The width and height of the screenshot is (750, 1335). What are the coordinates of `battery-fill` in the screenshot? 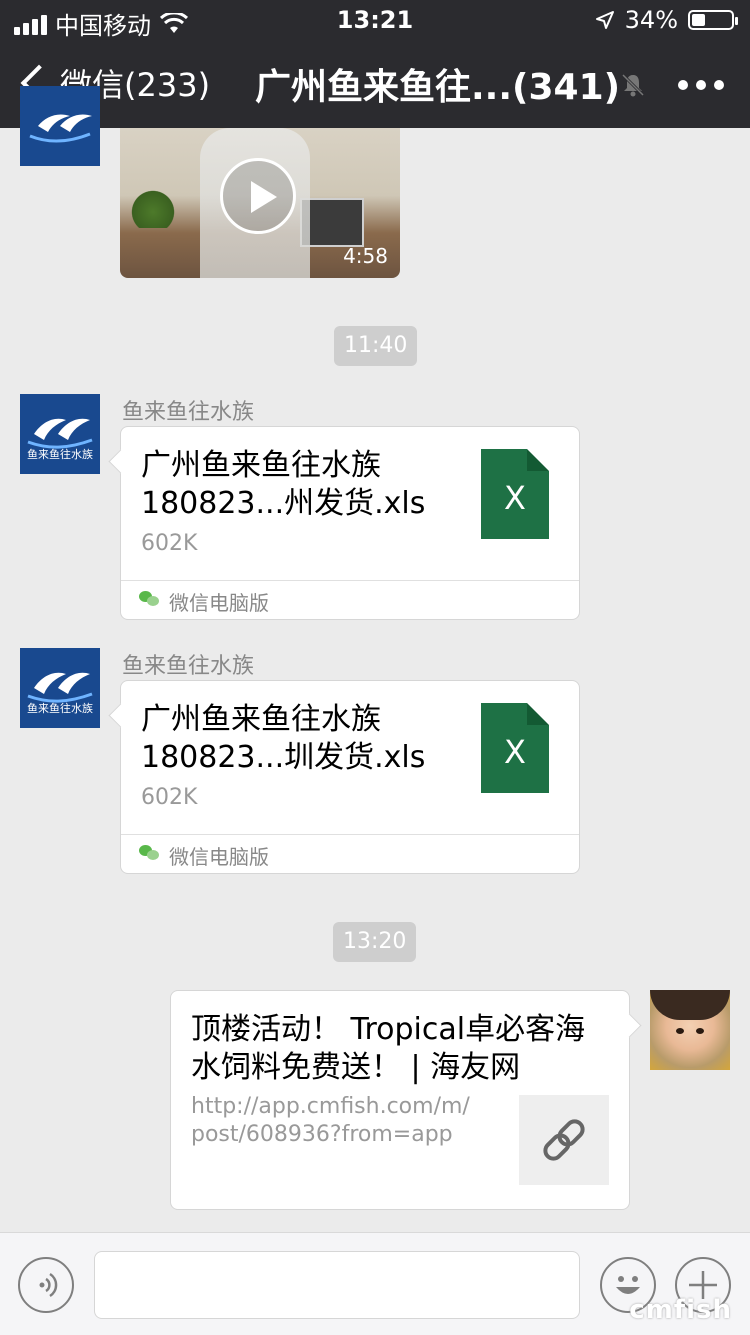 It's located at (698, 20).